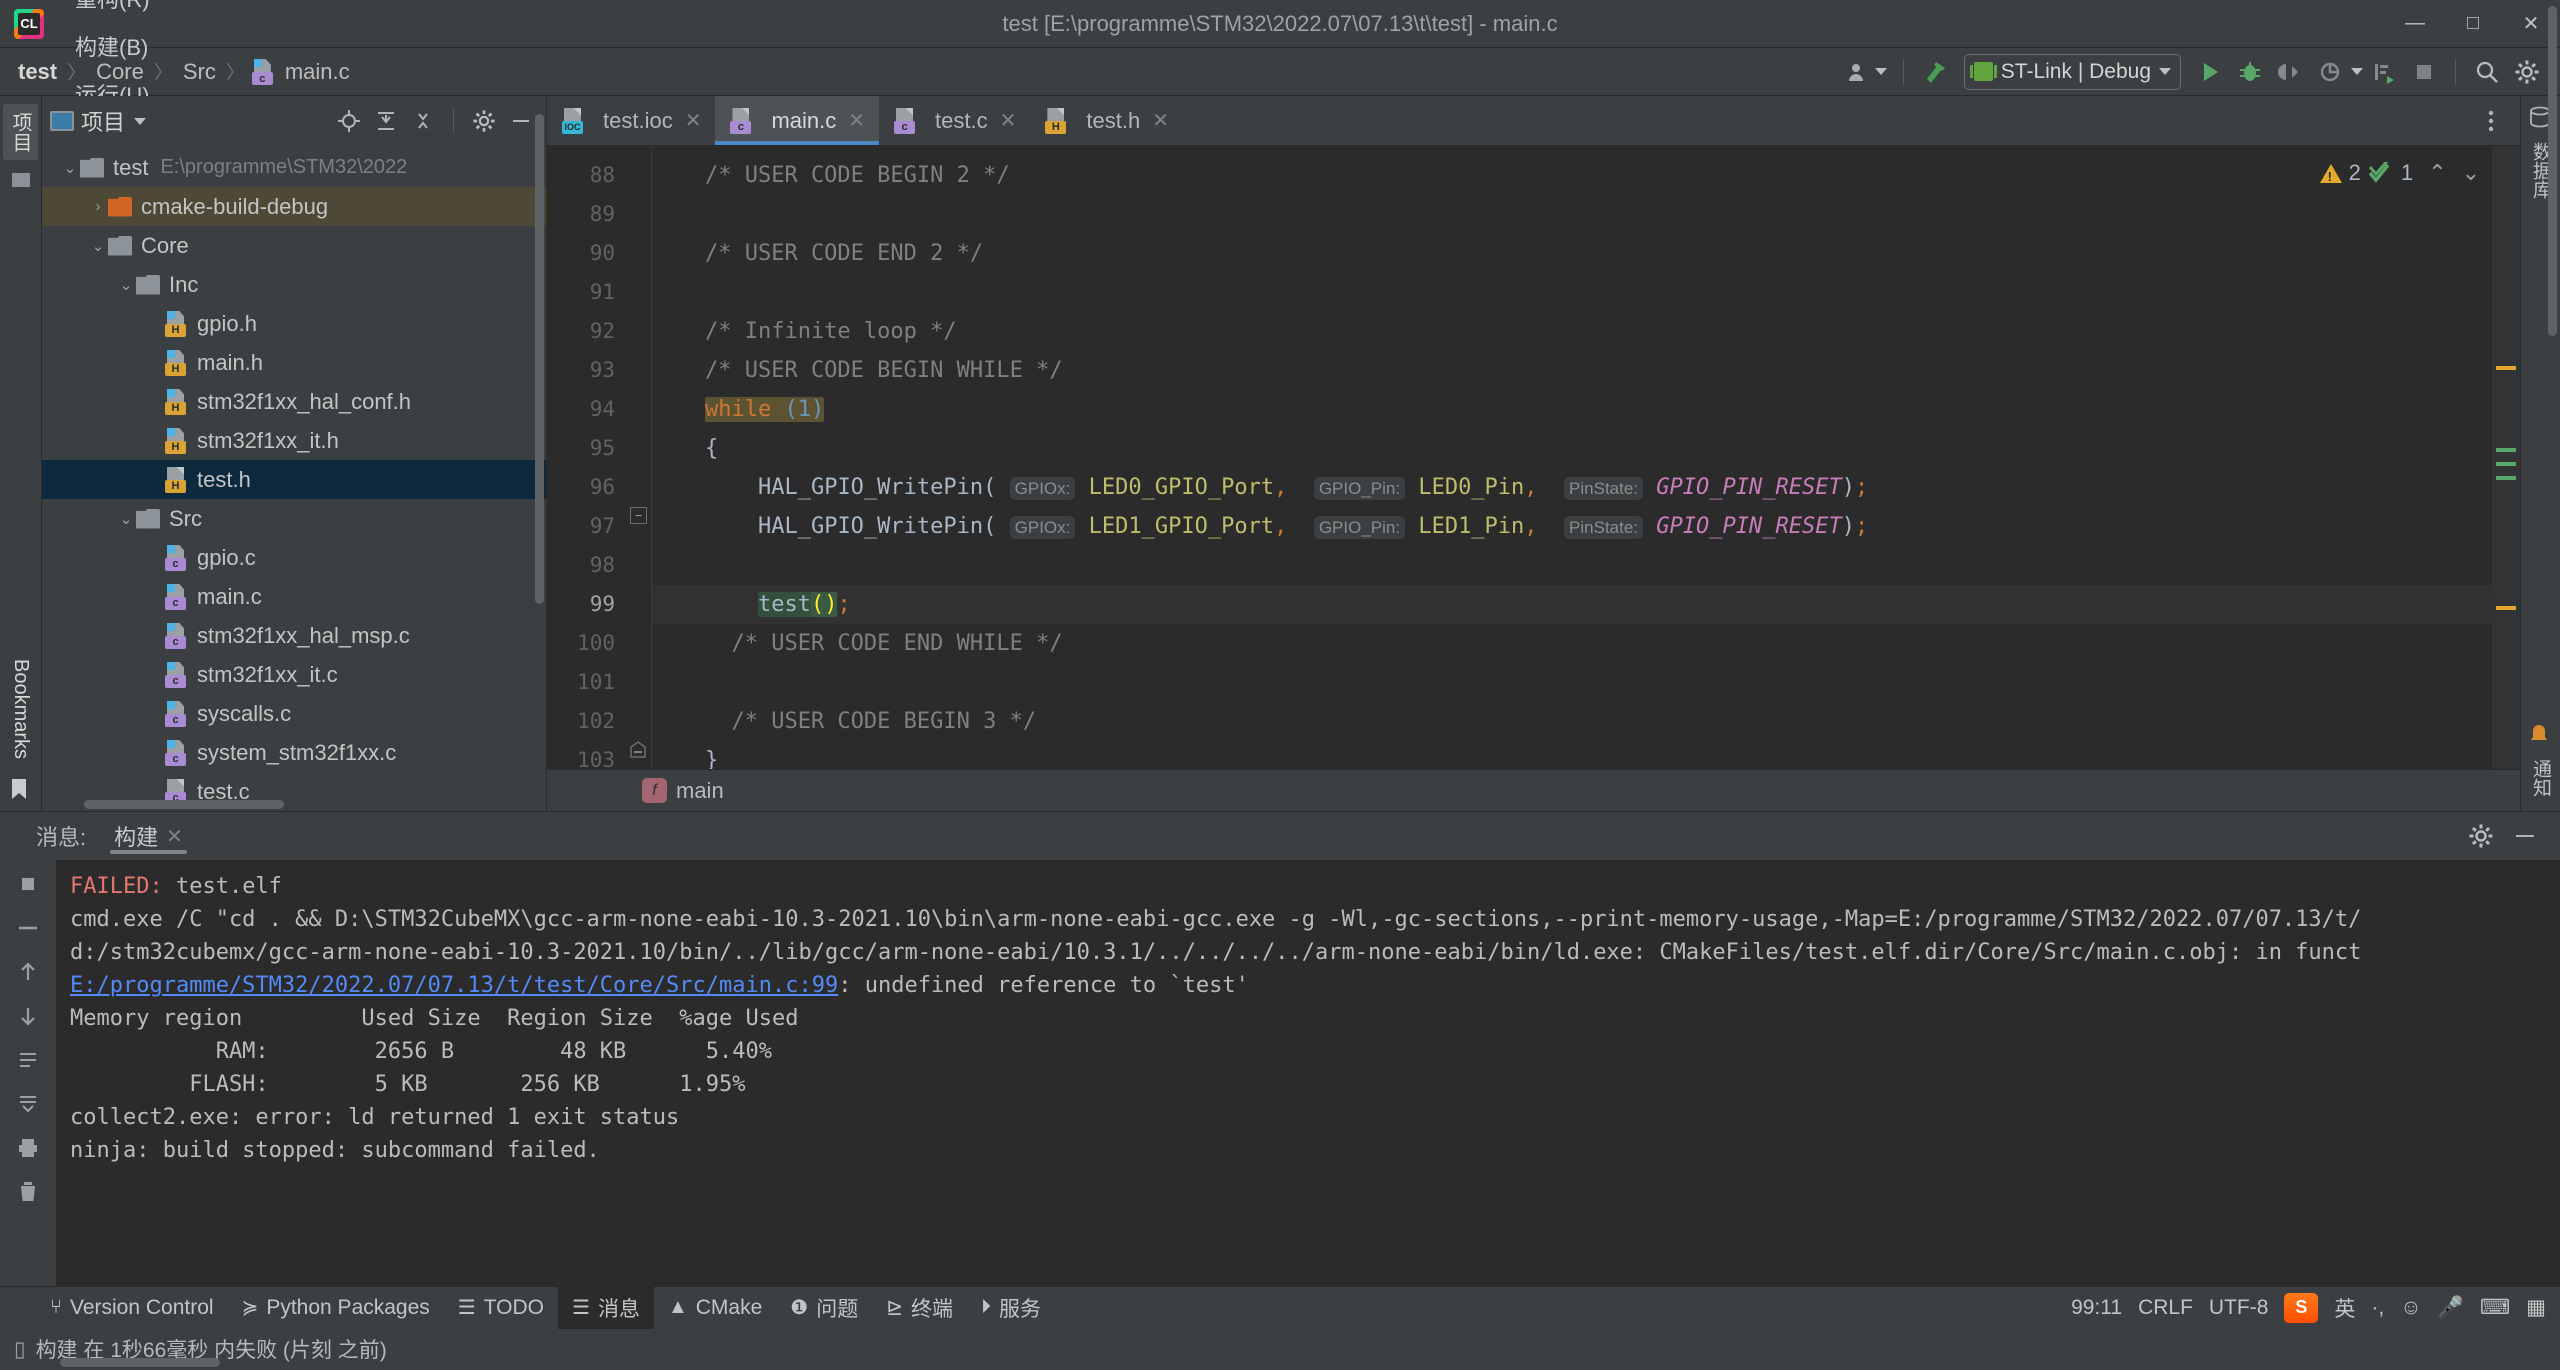  I want to click on ime-language-indicator: 英, so click(2344, 1308).